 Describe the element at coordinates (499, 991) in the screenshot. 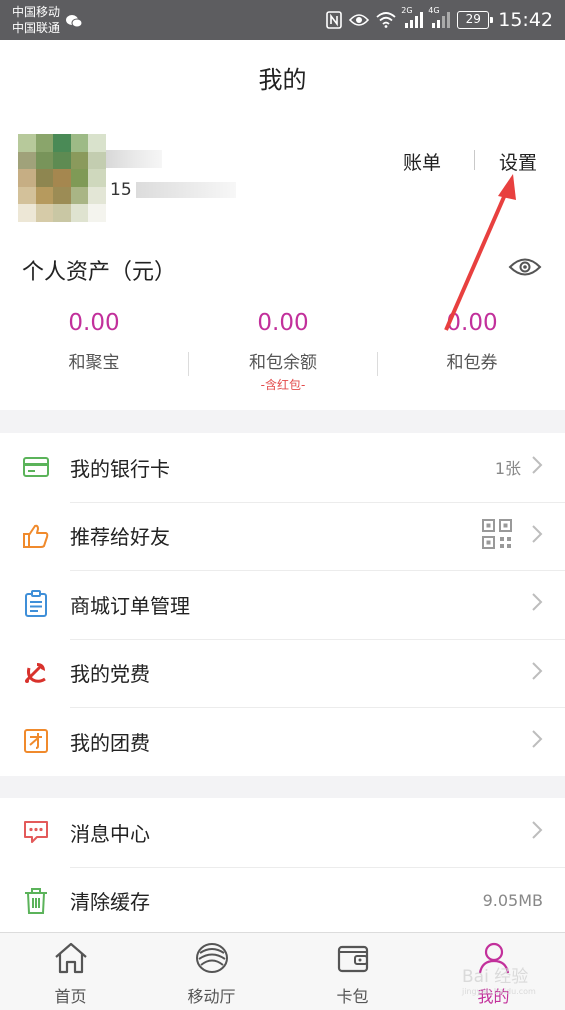

I see `watermark-url: jingyan.baidu.com` at that location.